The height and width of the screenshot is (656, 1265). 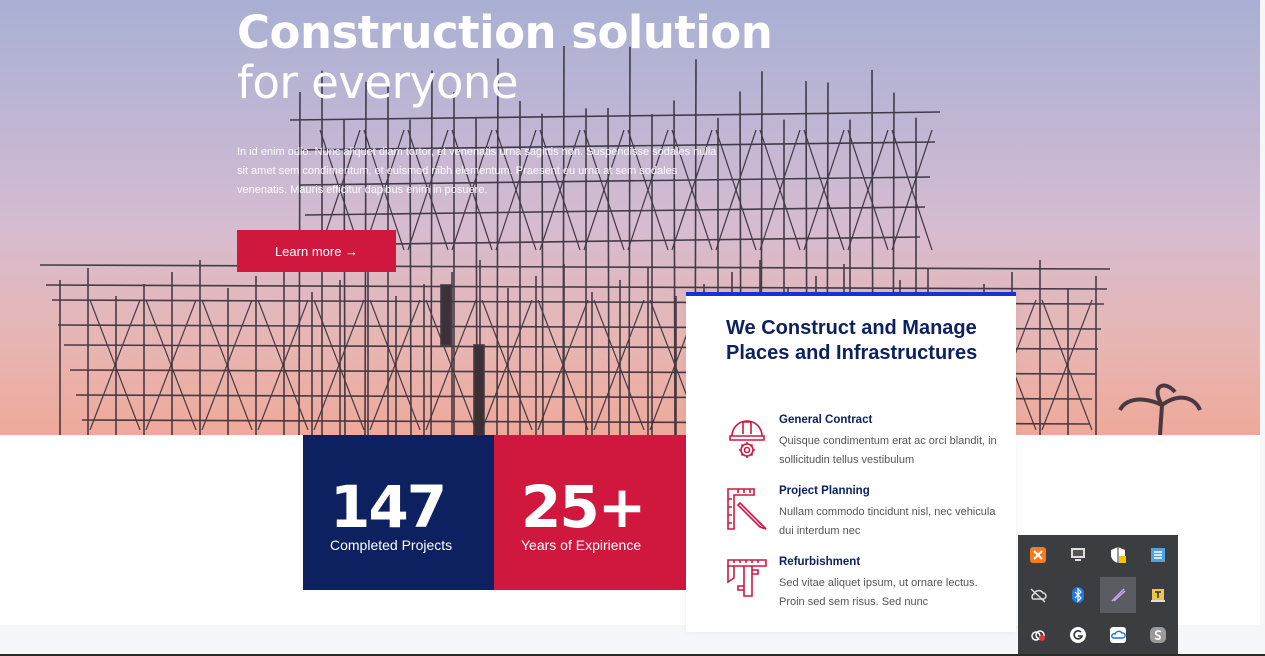 I want to click on cloud-off-icon, so click(x=1038, y=595).